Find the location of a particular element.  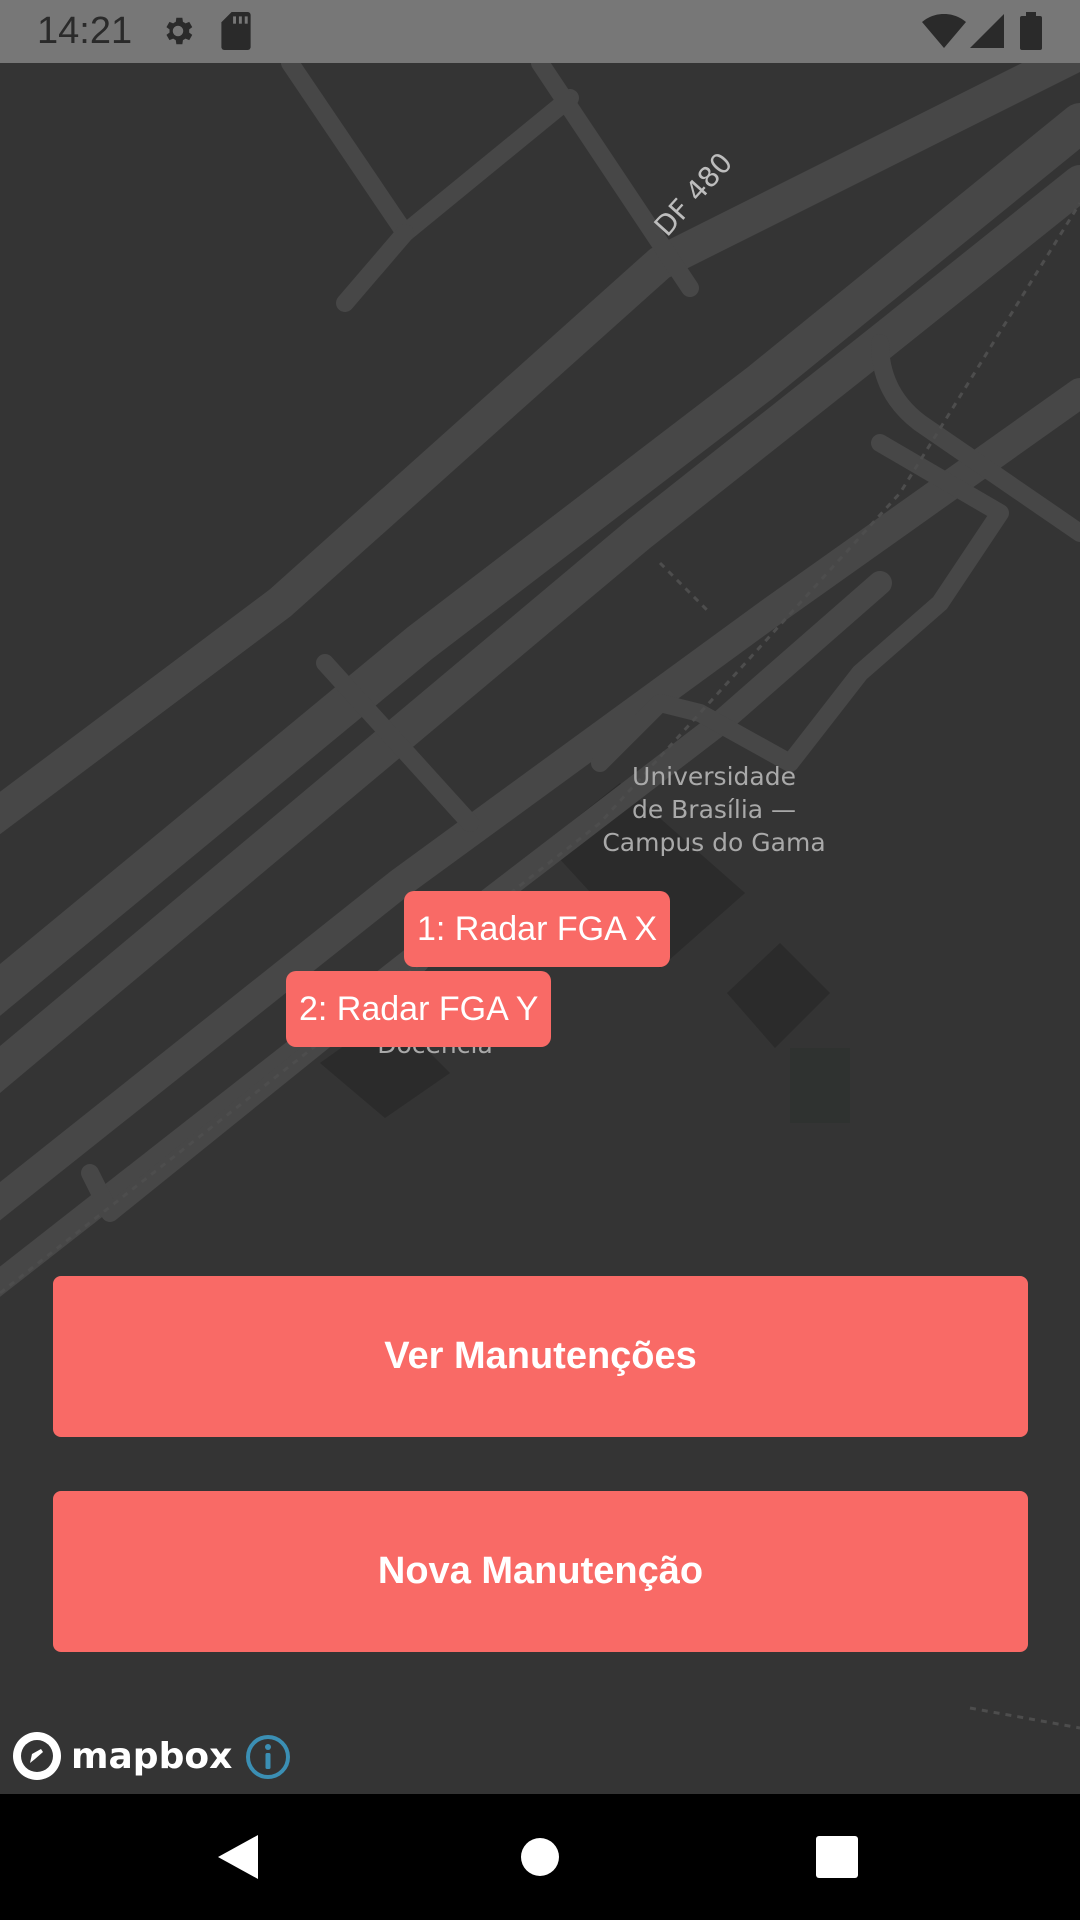

status-time: 14:21 is located at coordinates (85, 31).